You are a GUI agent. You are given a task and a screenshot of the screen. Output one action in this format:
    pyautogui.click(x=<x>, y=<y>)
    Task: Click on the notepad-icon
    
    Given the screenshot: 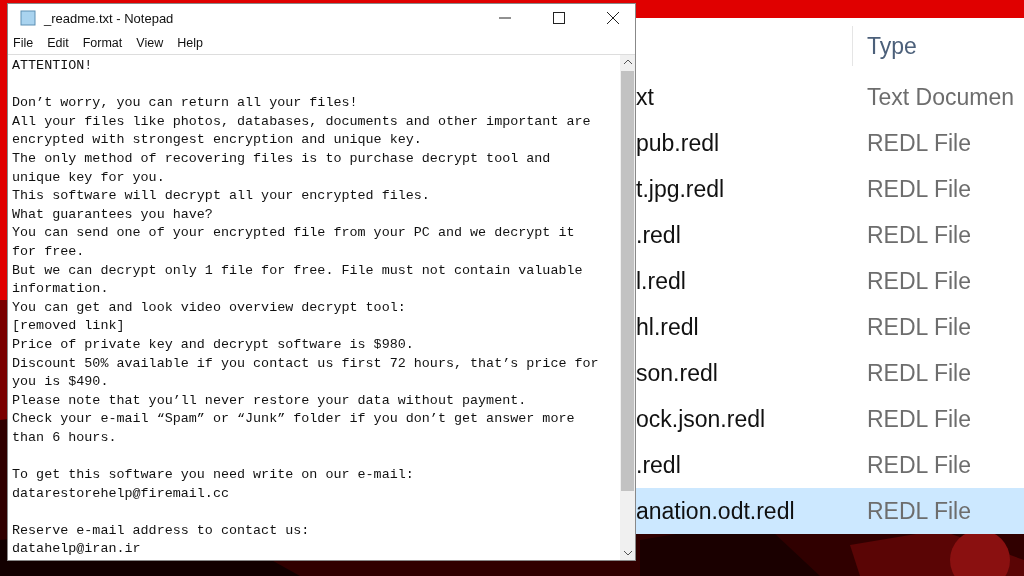 What is the action you would take?
    pyautogui.click(x=28, y=18)
    